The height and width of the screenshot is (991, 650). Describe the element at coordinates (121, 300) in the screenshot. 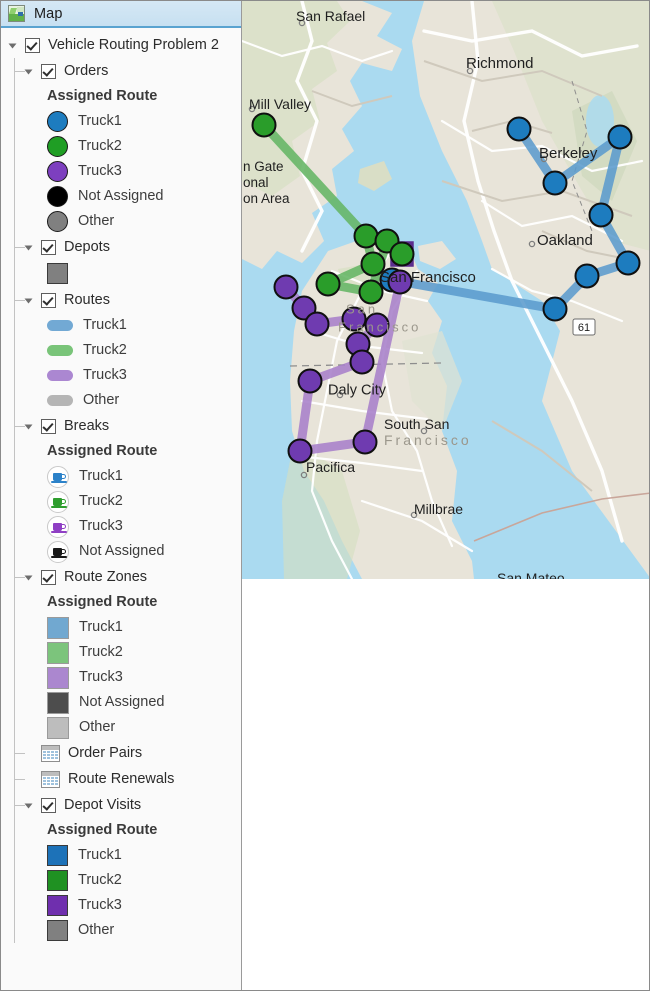

I see `tree-node-routes: Routes` at that location.